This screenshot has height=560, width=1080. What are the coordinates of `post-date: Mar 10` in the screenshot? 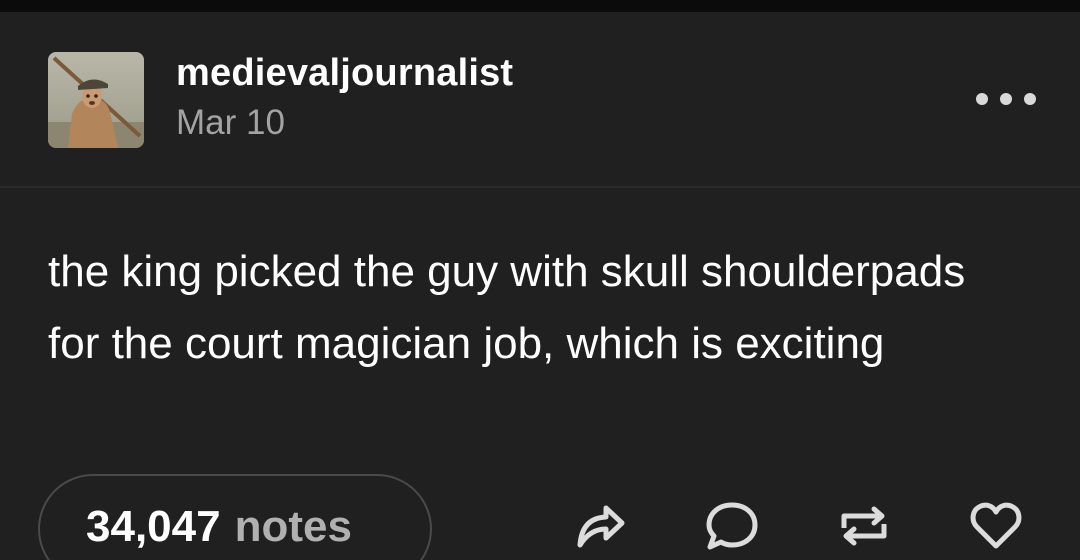 It's located at (230, 122).